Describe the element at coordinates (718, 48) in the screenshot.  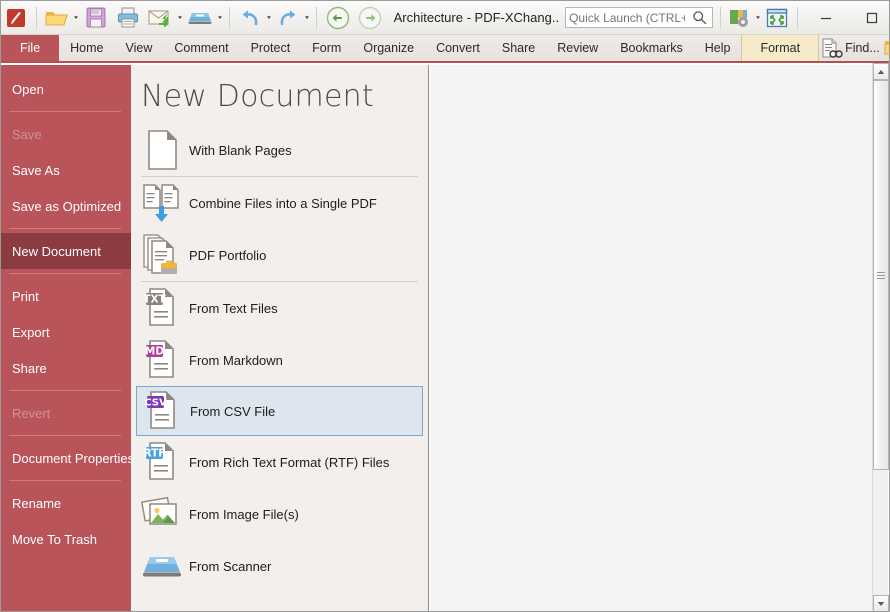
I see `tab-help: Help` at that location.